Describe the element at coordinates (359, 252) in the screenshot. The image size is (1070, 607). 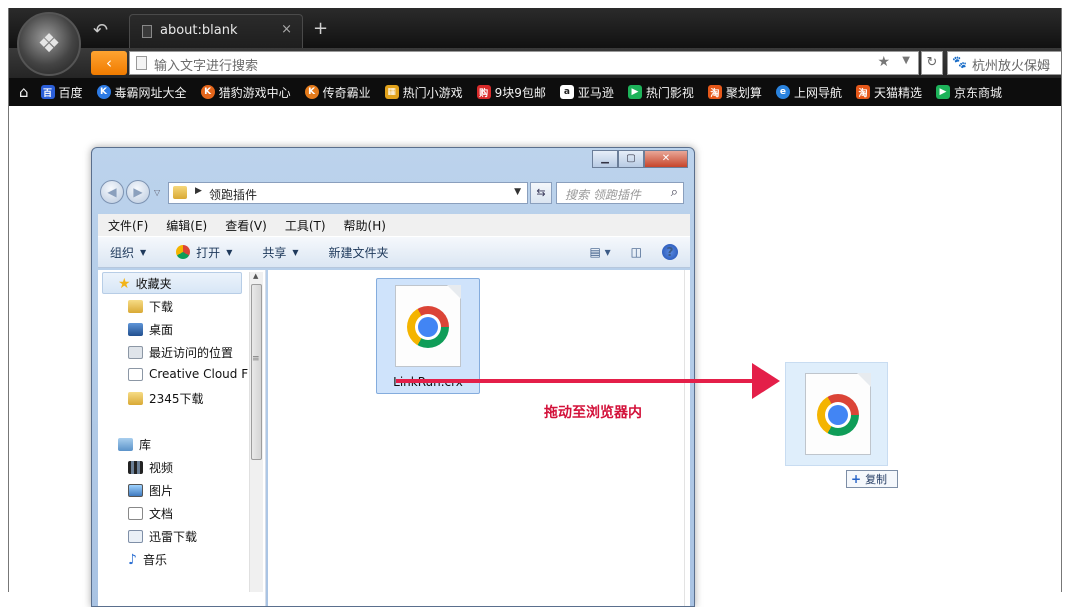
I see `new-folder-button: 新建文件夹` at that location.